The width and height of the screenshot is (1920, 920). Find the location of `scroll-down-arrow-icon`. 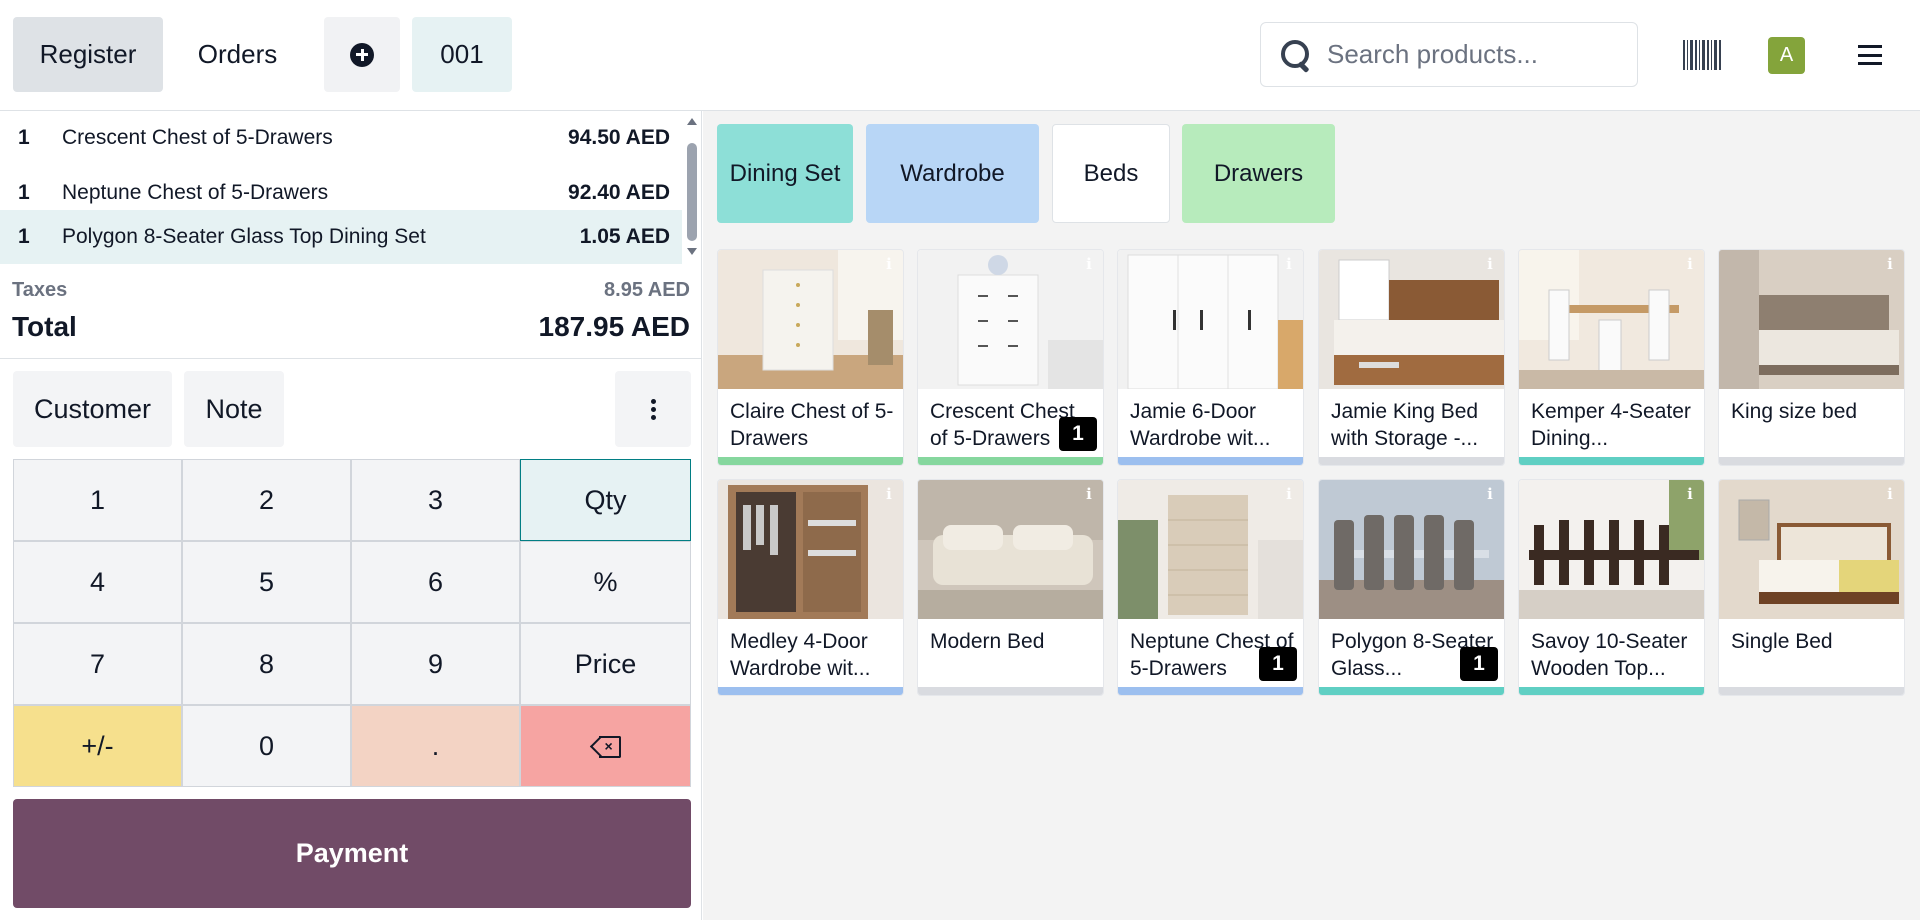

scroll-down-arrow-icon is located at coordinates (692, 251).